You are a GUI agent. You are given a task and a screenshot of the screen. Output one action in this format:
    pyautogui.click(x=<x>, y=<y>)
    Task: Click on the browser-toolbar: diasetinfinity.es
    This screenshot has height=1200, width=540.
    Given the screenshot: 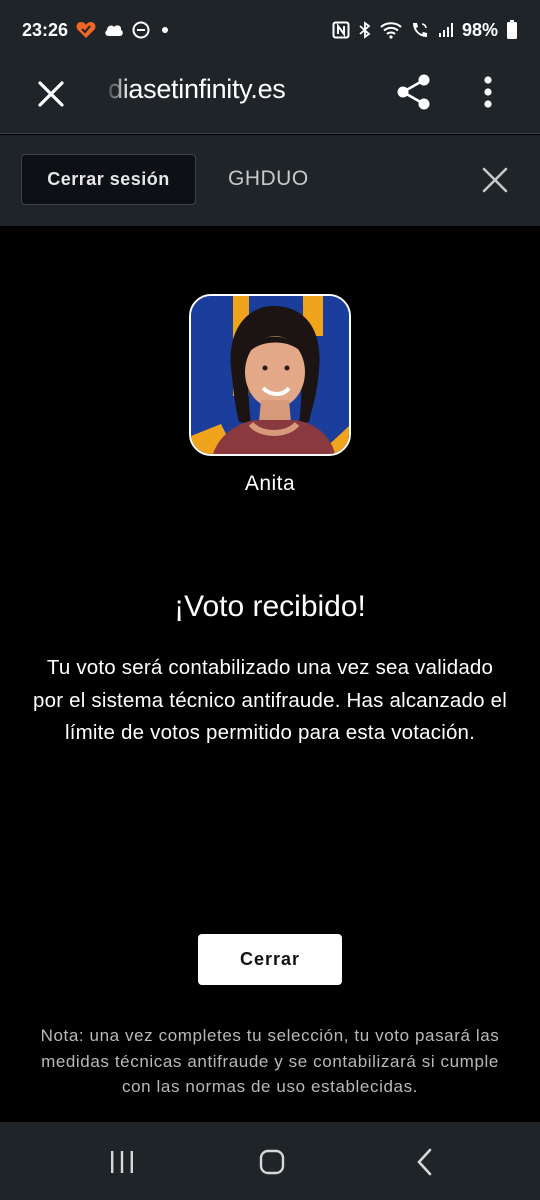 What is the action you would take?
    pyautogui.click(x=270, y=97)
    